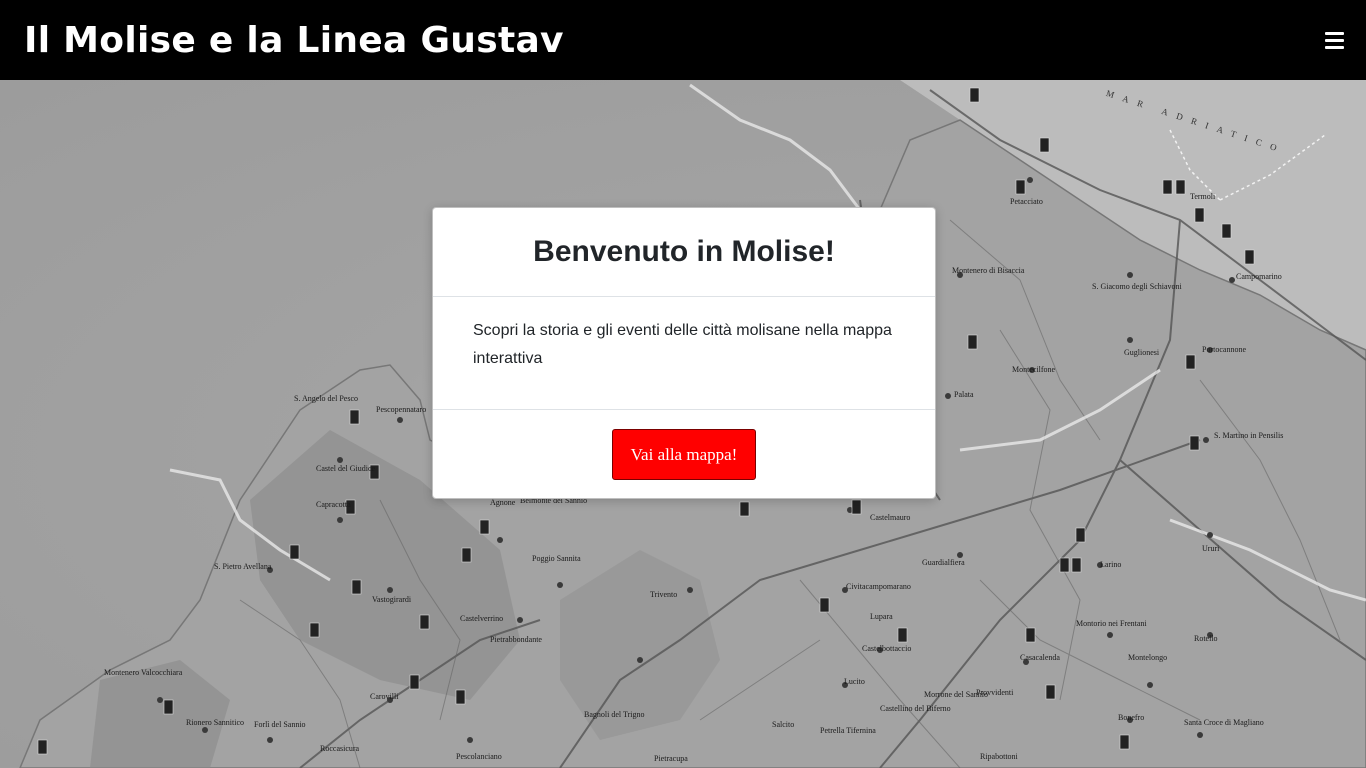 The image size is (1366, 768). Describe the element at coordinates (915, 708) in the screenshot. I see `place-label: Castellino del Biferno` at that location.